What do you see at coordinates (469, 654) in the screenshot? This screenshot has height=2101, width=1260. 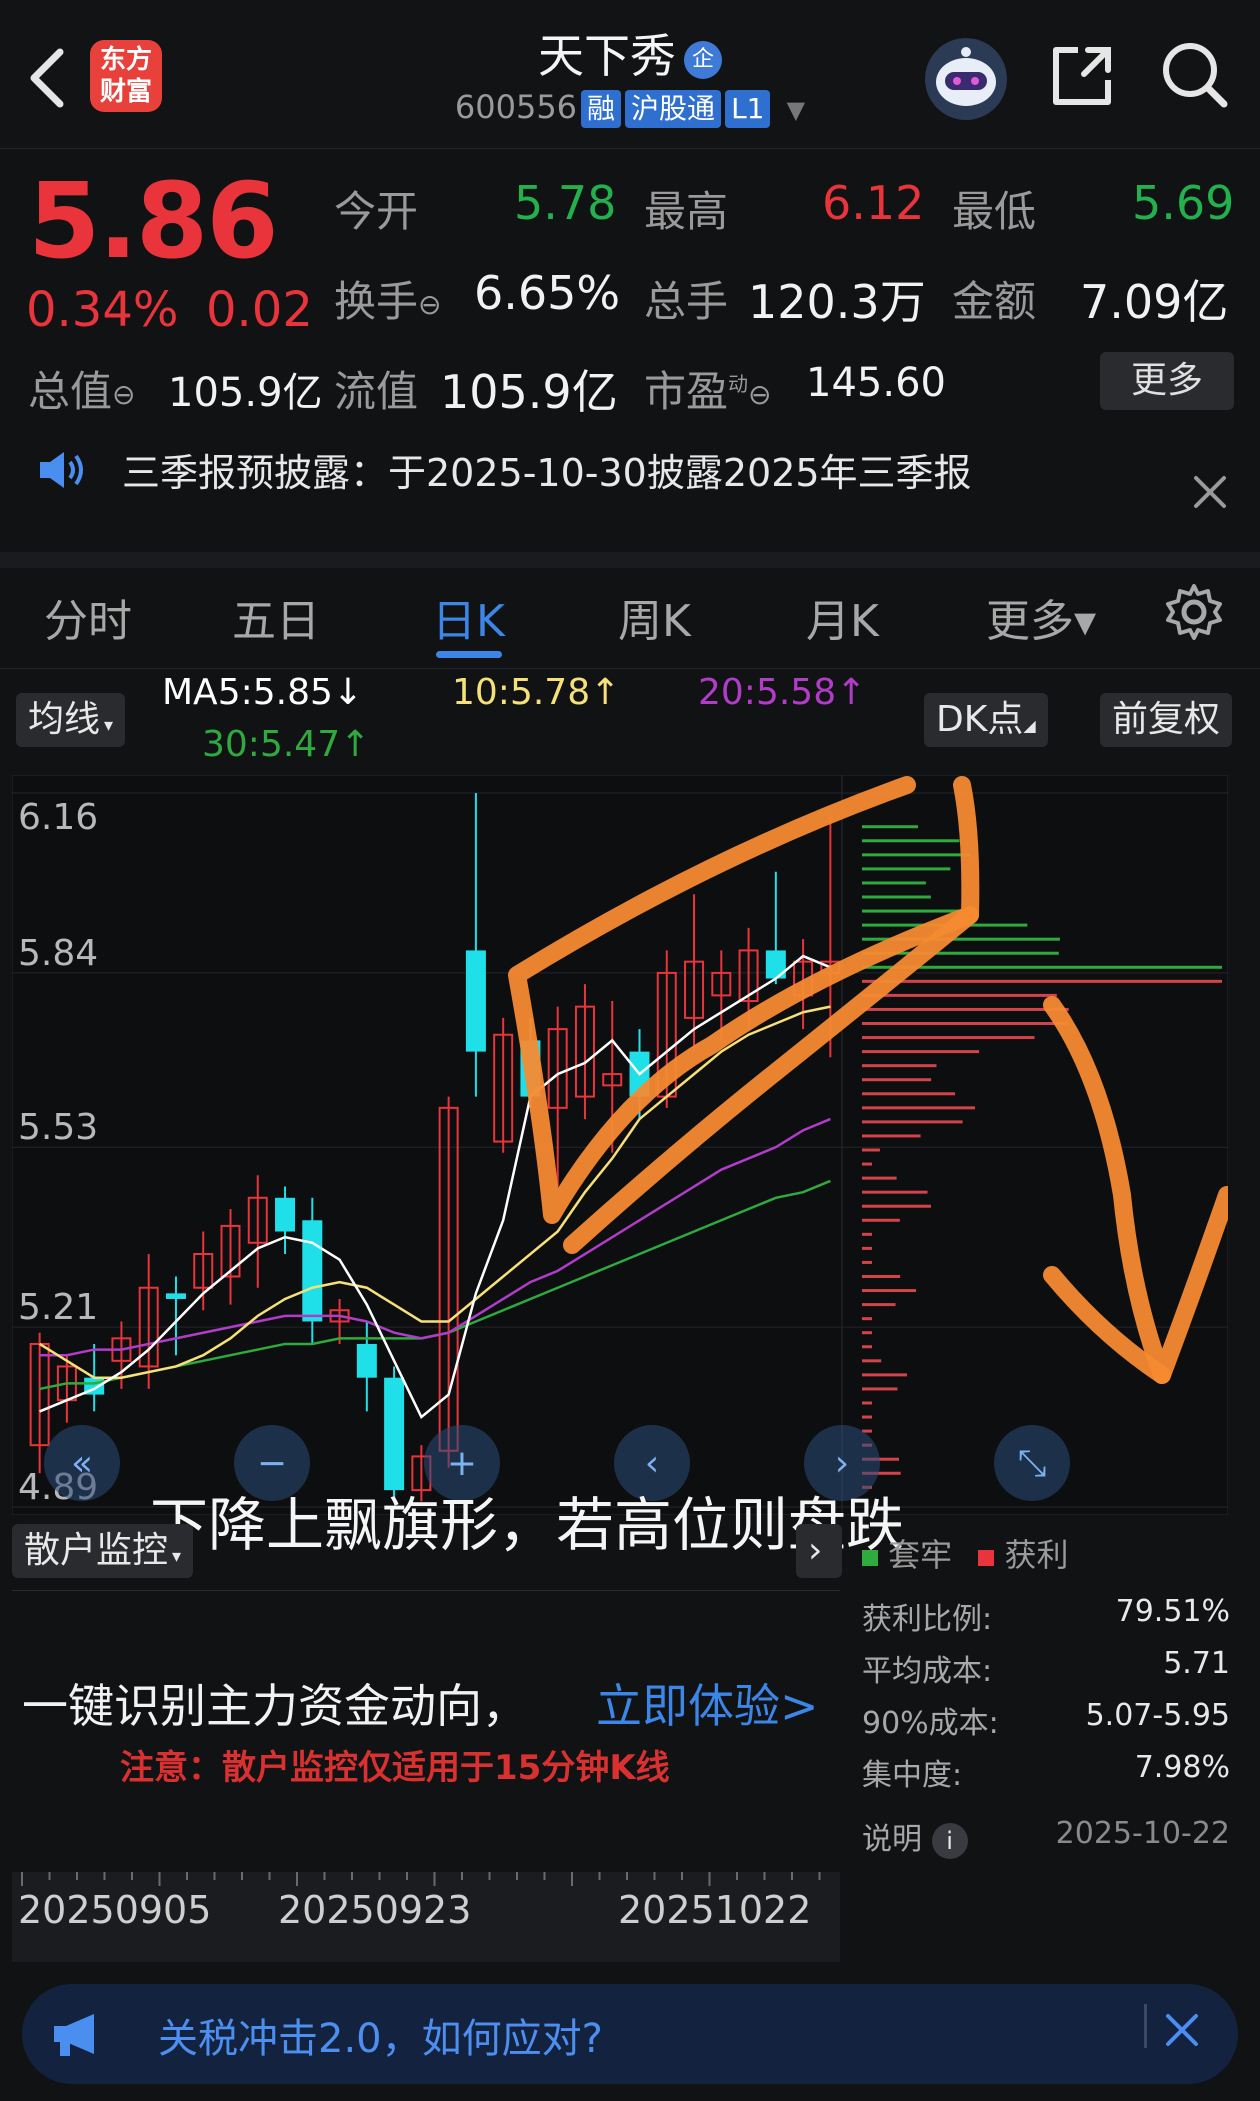 I see `active-tab-indicator` at bounding box center [469, 654].